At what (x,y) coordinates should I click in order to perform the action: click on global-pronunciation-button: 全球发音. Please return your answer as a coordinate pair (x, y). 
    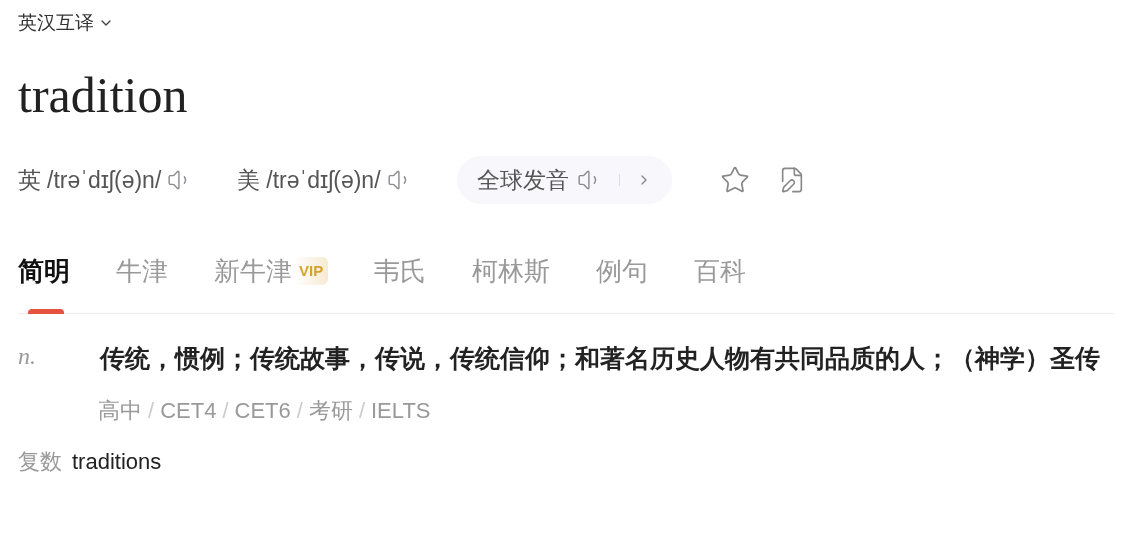
    Looking at the image, I should click on (564, 180).